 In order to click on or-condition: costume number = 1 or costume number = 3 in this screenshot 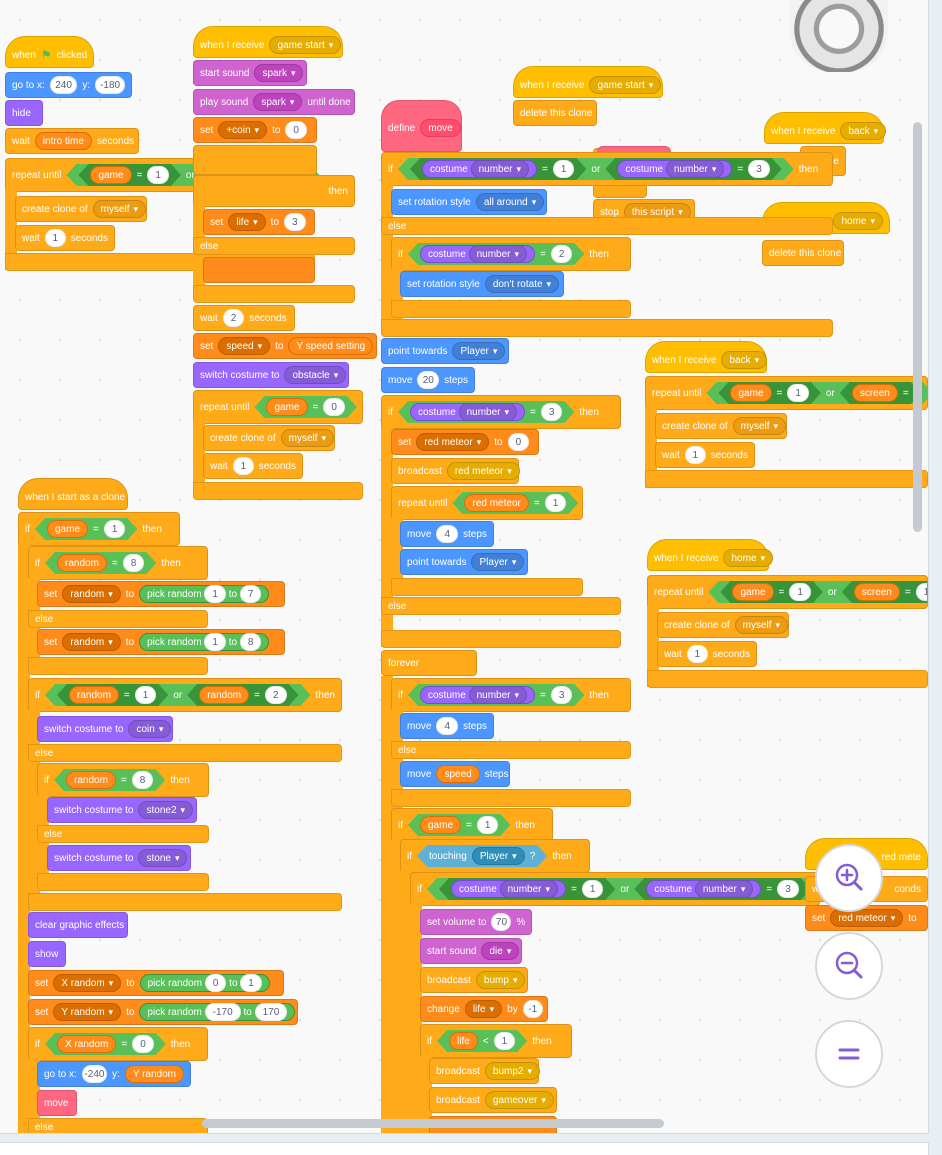, I will do `click(596, 169)`.